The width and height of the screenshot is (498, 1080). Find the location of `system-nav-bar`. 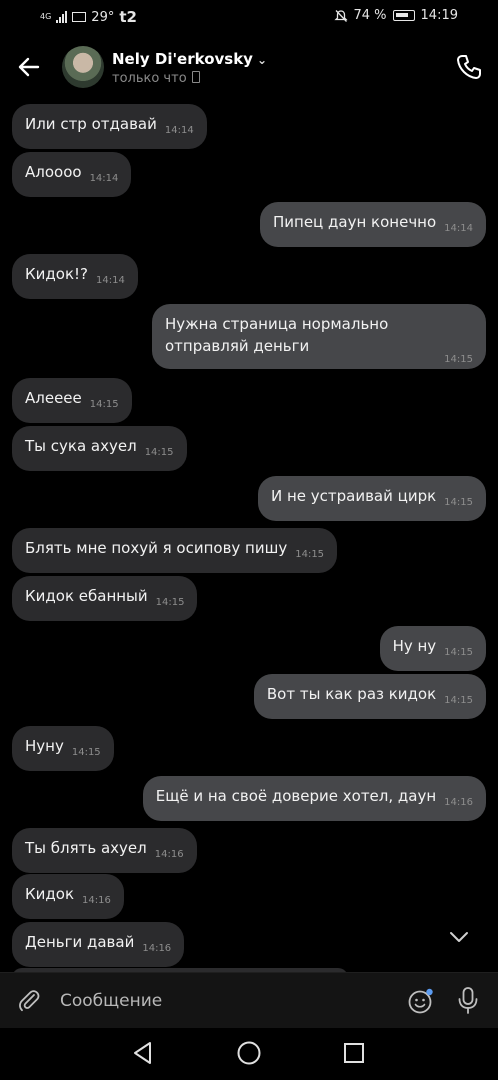

system-nav-bar is located at coordinates (249, 1054).